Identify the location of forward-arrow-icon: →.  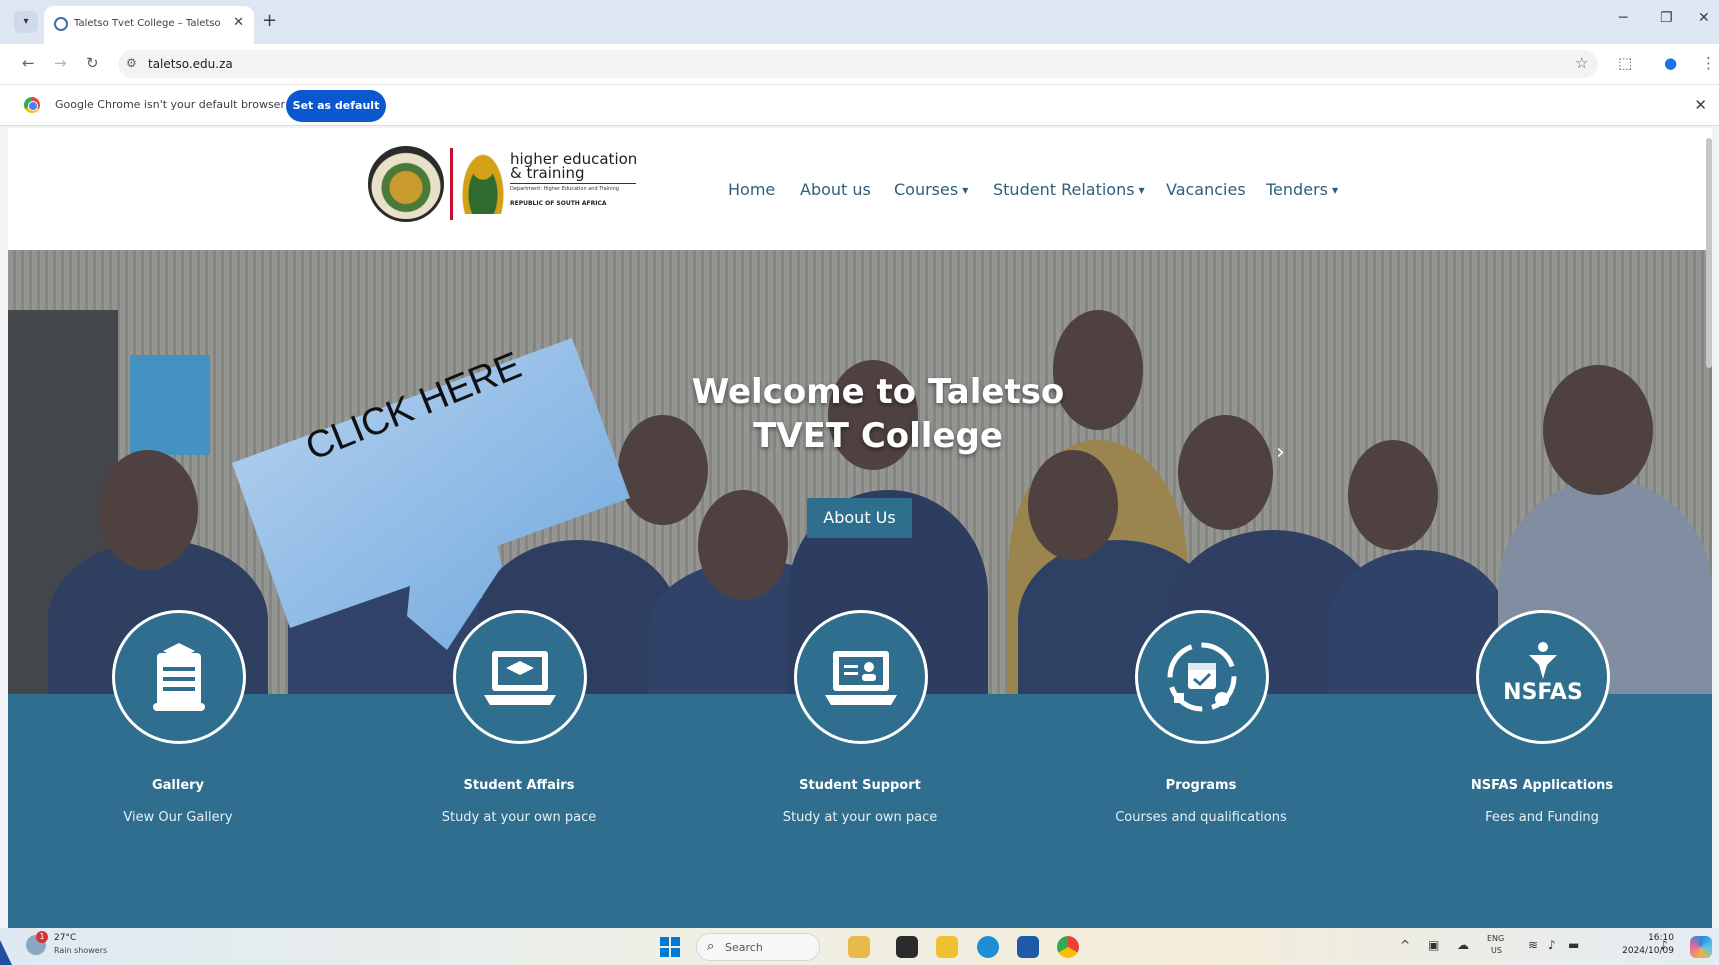
(60, 63).